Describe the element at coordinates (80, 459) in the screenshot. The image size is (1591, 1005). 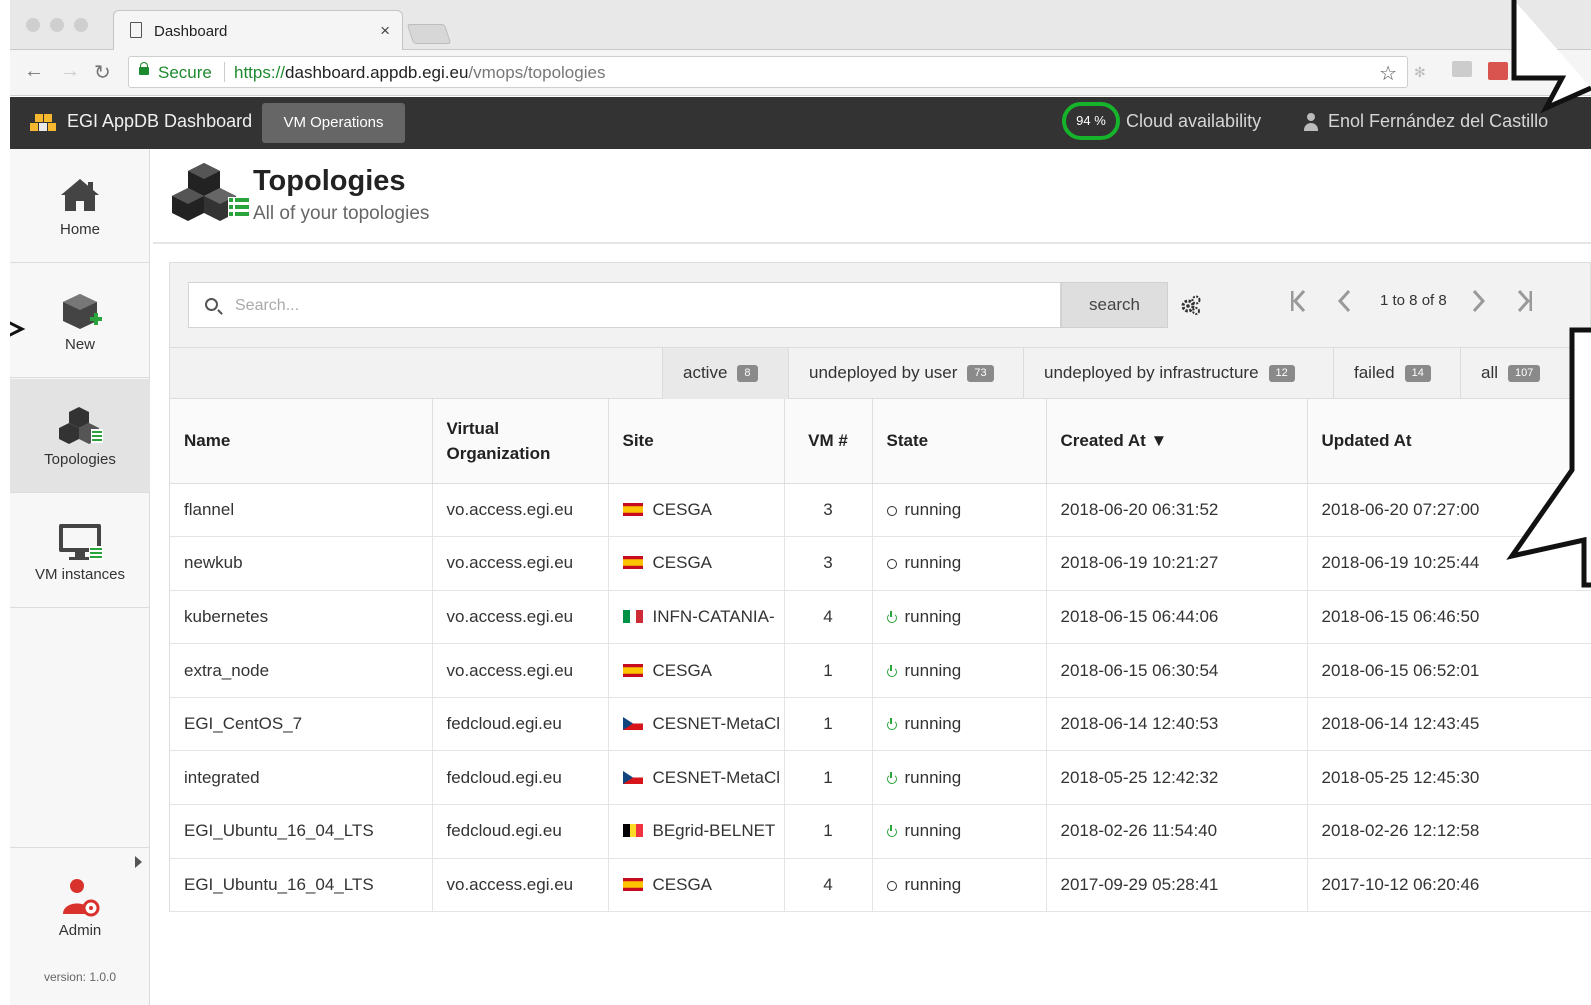
I see `sidebar-item-label: Topologies` at that location.